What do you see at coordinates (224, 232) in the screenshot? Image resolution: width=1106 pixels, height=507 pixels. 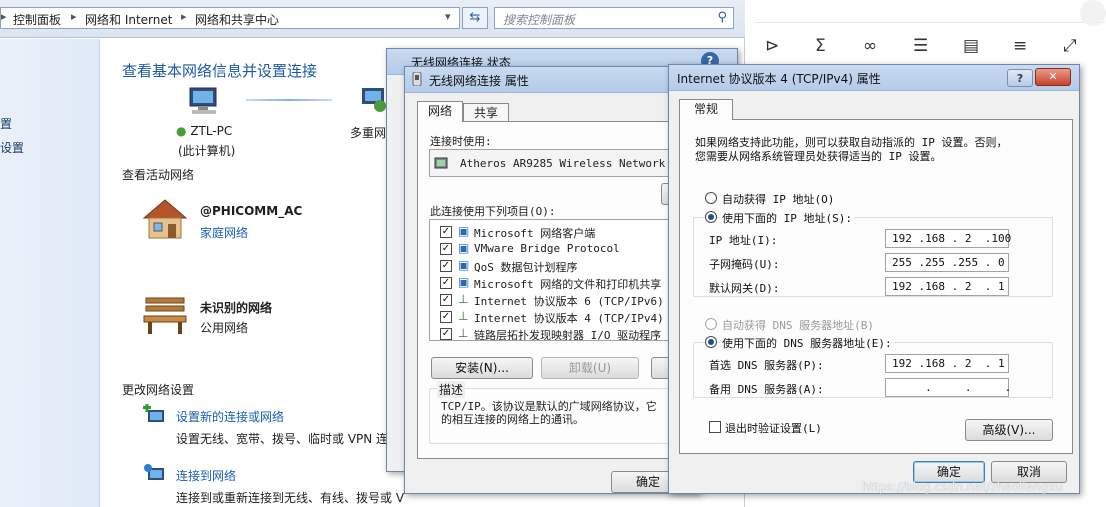 I see `network1-type-link: 家庭网络` at bounding box center [224, 232].